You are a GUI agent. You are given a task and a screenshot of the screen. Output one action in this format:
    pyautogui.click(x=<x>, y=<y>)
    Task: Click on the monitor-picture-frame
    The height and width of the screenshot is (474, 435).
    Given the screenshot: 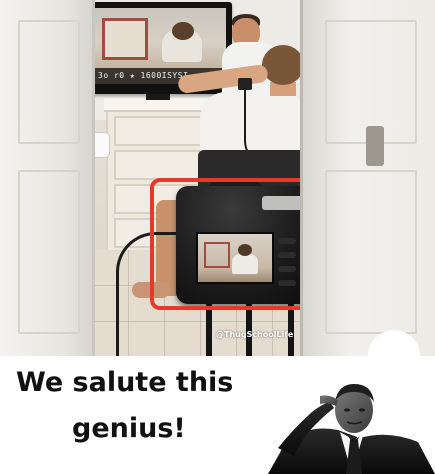 What is the action you would take?
    pyautogui.click(x=125, y=39)
    